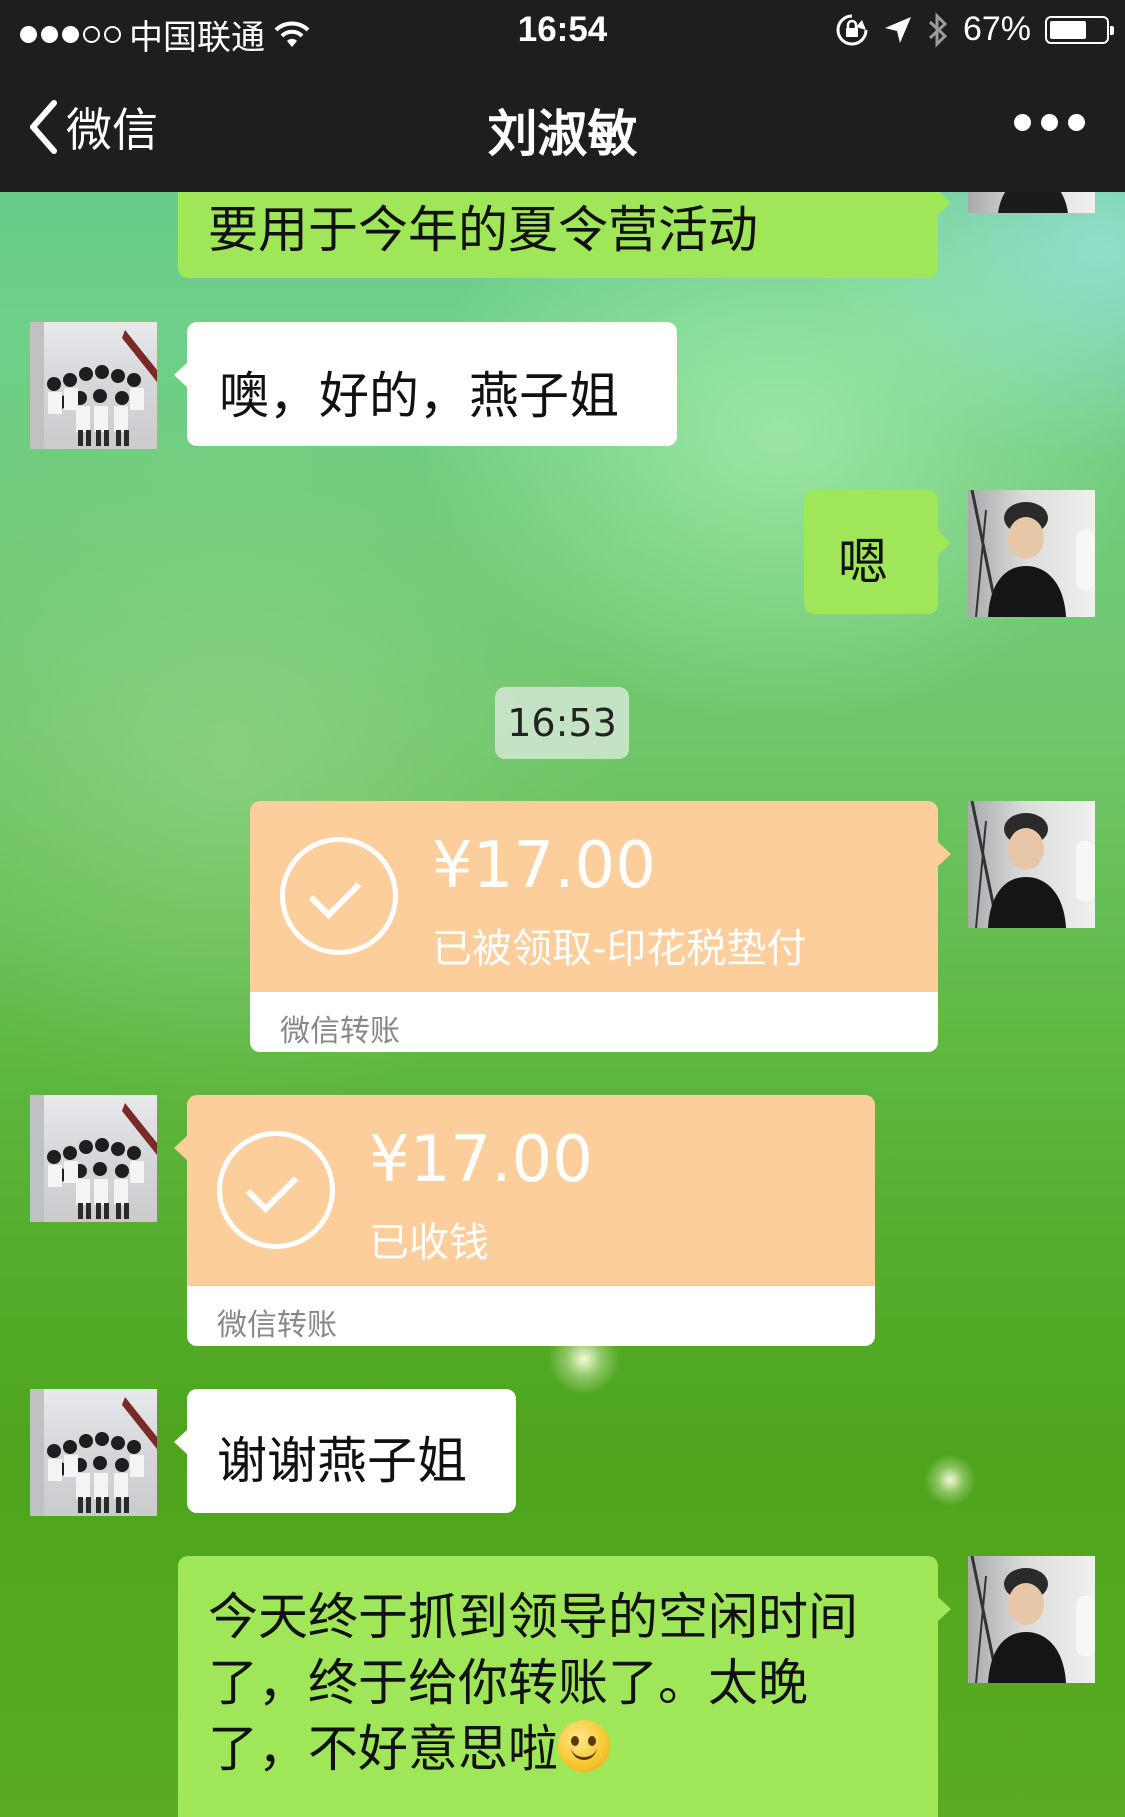 The image size is (1125, 1817). Describe the element at coordinates (1079, 29) in the screenshot. I see `battery-icon` at that location.